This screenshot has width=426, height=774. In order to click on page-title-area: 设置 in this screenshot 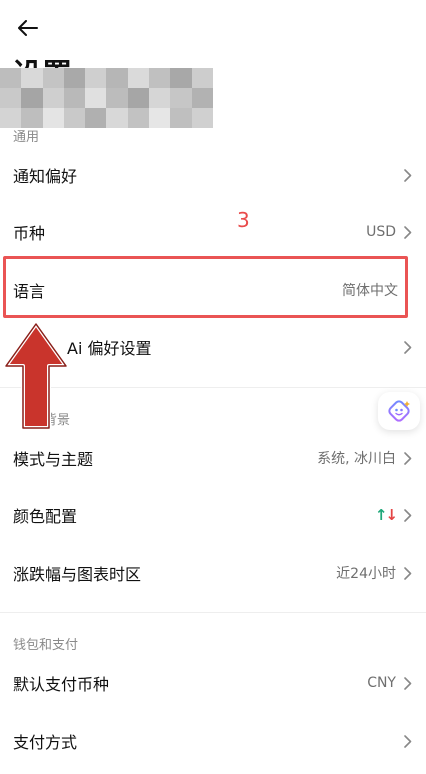, I will do `click(107, 94)`.